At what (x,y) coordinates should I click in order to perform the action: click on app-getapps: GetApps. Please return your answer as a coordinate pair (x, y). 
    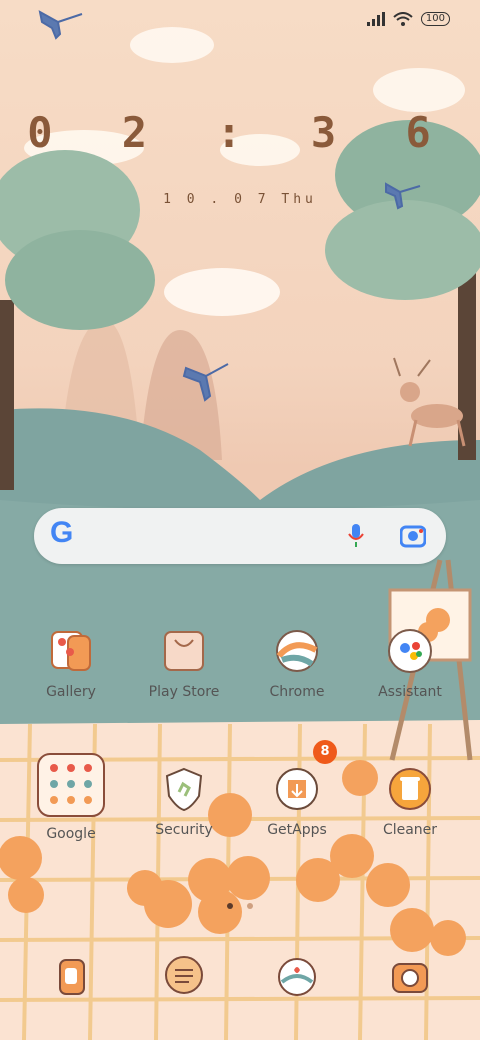
    Looking at the image, I should click on (297, 802).